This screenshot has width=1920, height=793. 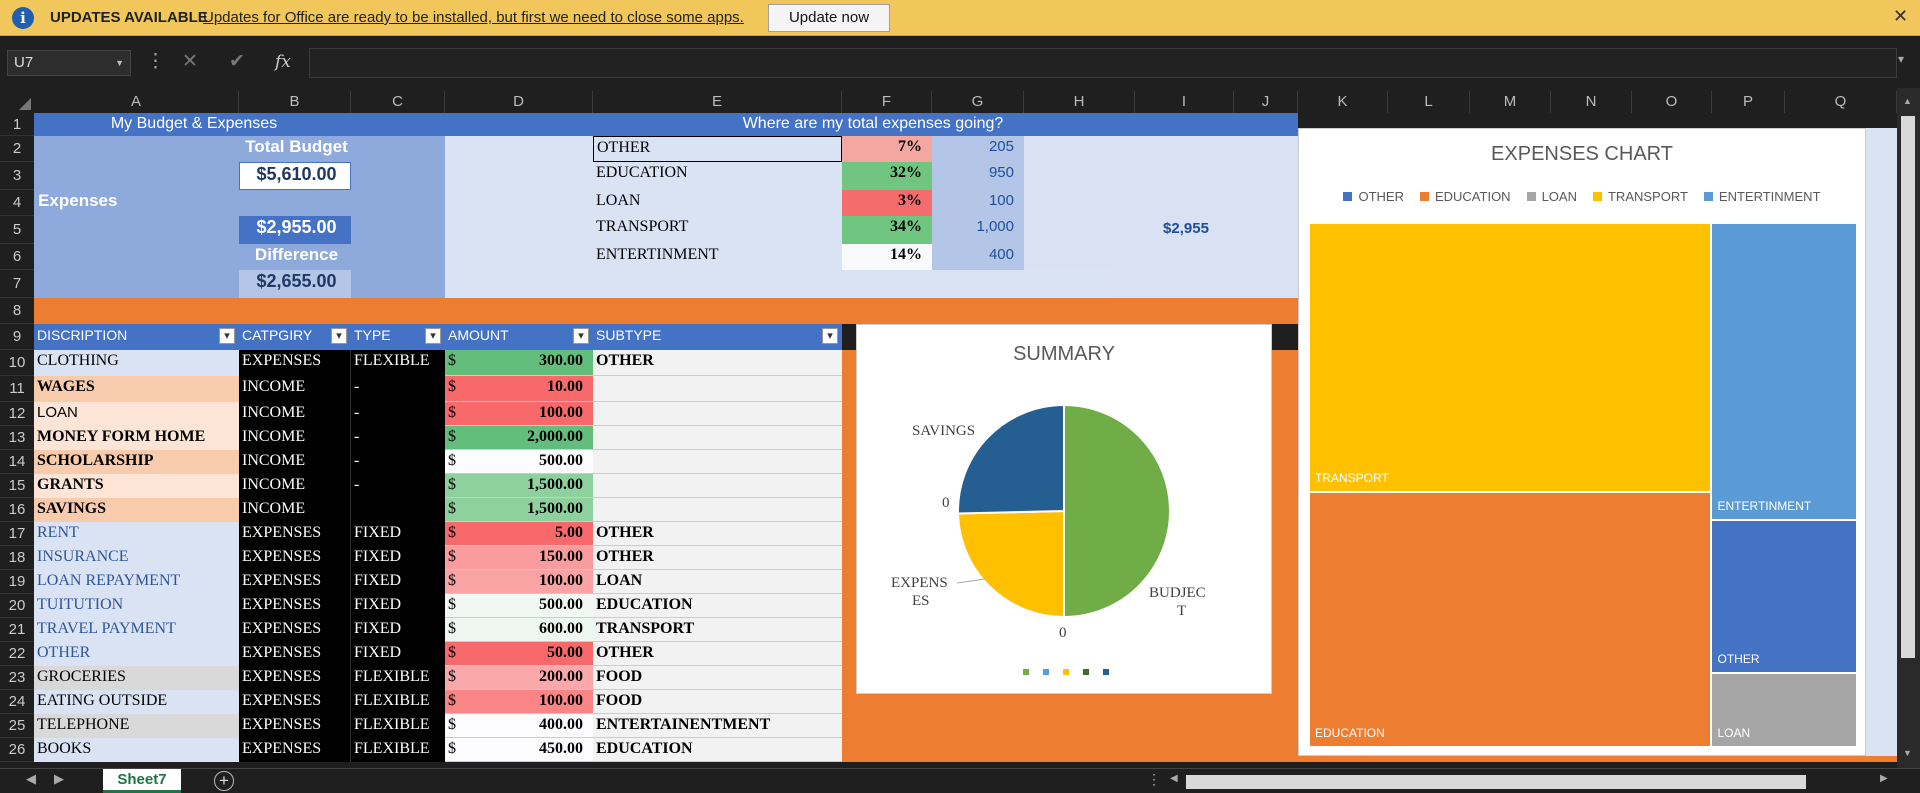 What do you see at coordinates (136, 510) in the screenshot?
I see `table-cell-description: SAVINGS` at bounding box center [136, 510].